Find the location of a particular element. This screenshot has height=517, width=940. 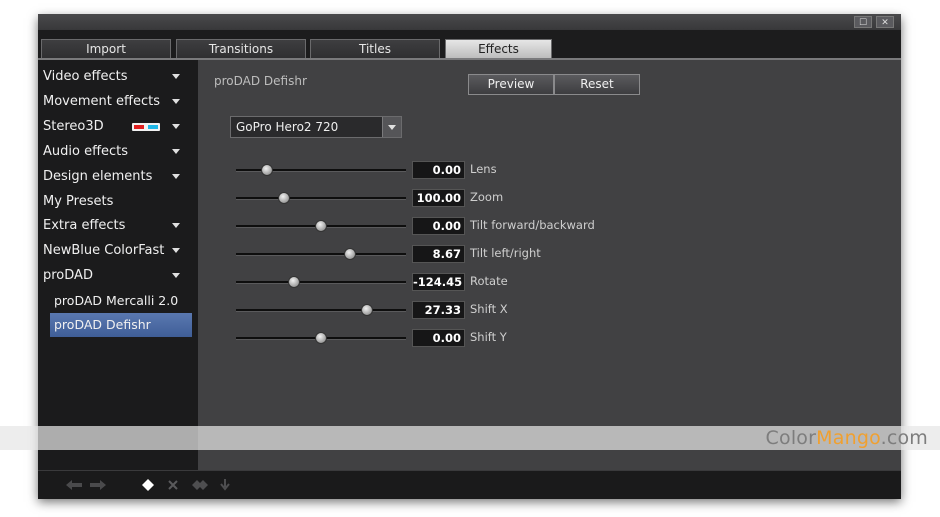

restore-window-button: ☐ is located at coordinates (863, 22).